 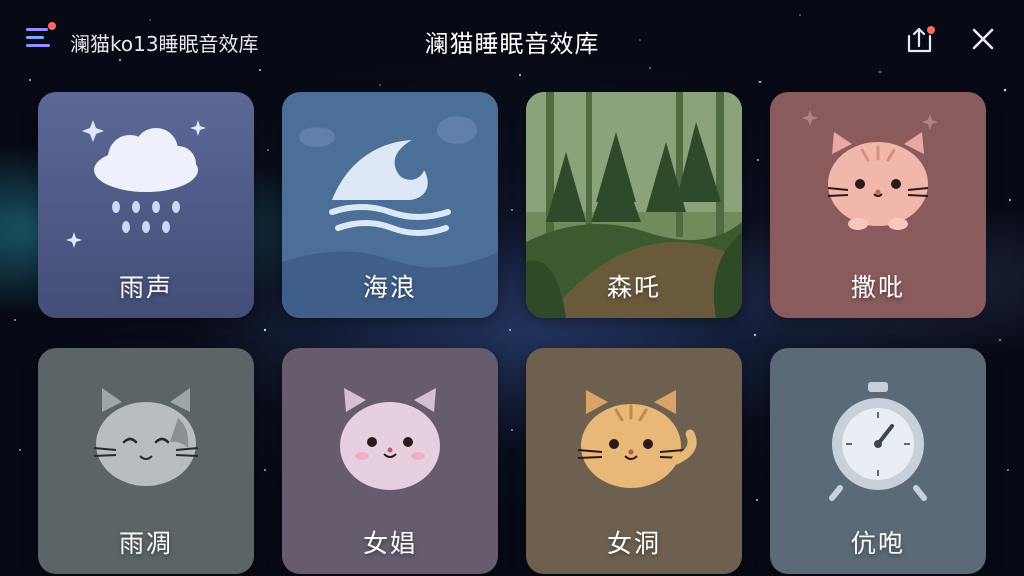 I want to click on sound-card-lilac-cat: 女娼, so click(x=390, y=461).